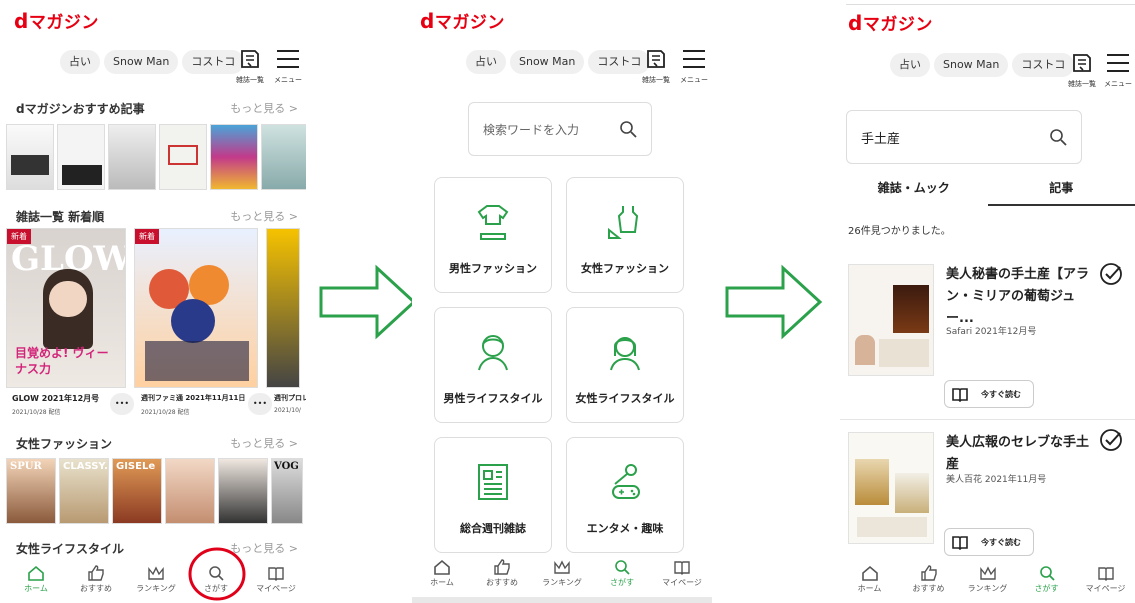 This screenshot has height=603, width=1135. I want to click on magazine-cover: GISELe, so click(137, 491).